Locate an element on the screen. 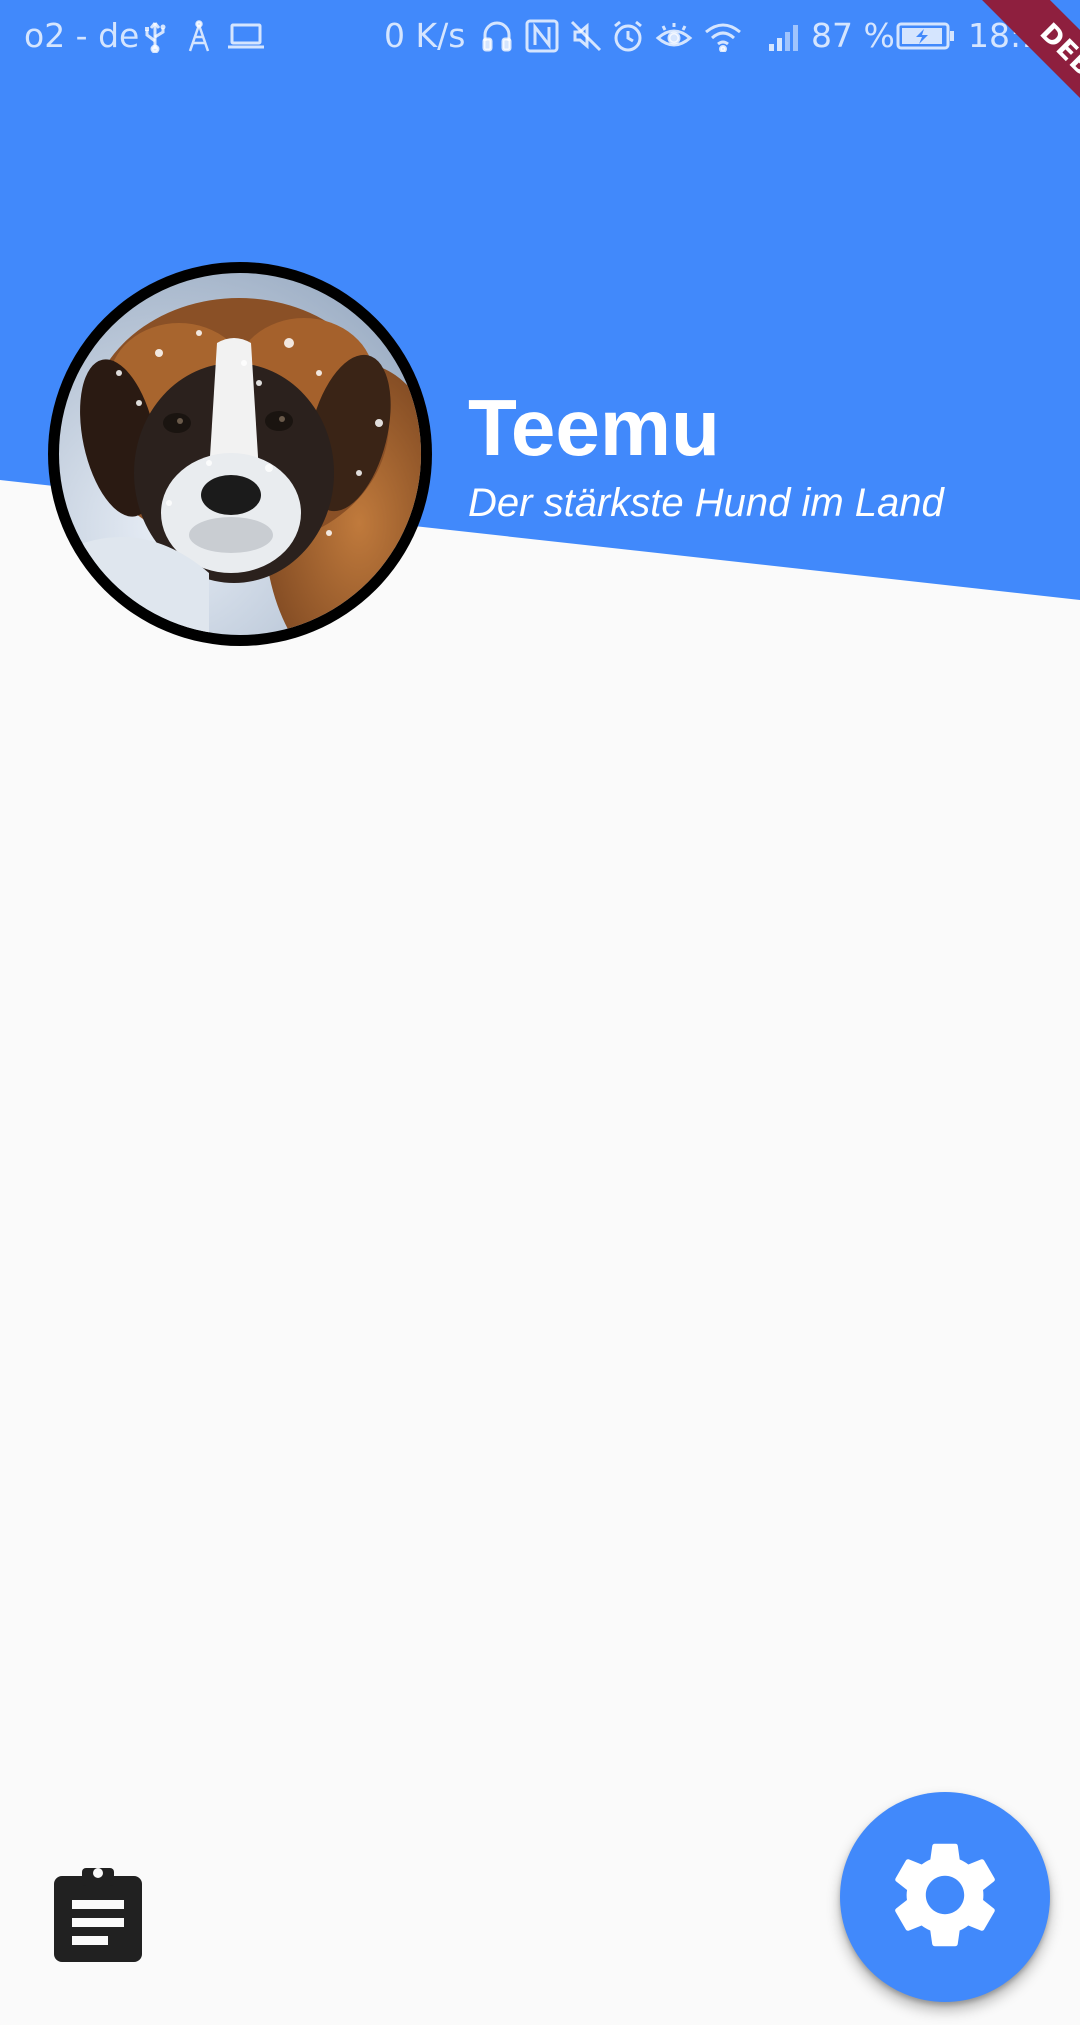 The image size is (1080, 2025). laptop-icon is located at coordinates (246, 36).